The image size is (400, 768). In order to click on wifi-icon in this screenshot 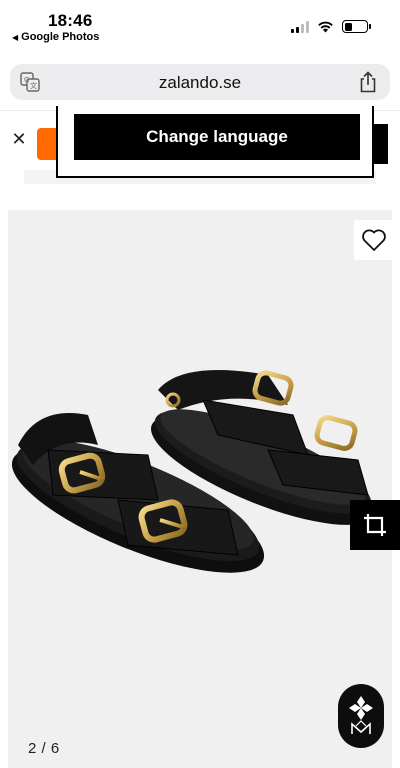, I will do `click(325, 27)`.